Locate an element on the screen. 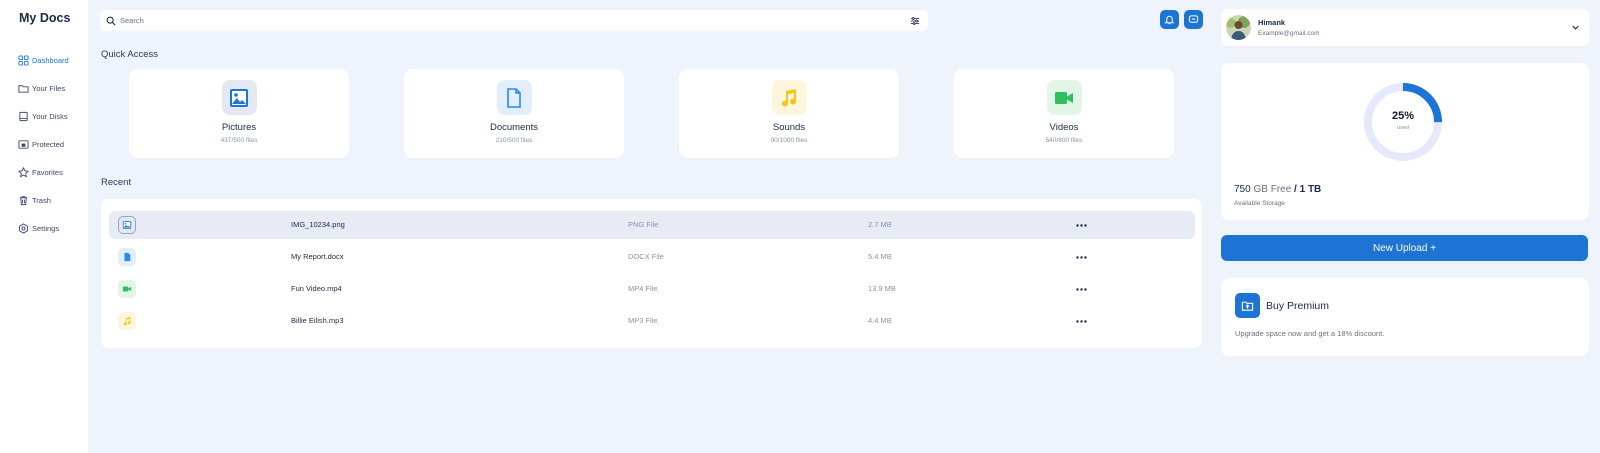  avatar-image is located at coordinates (1238, 27).